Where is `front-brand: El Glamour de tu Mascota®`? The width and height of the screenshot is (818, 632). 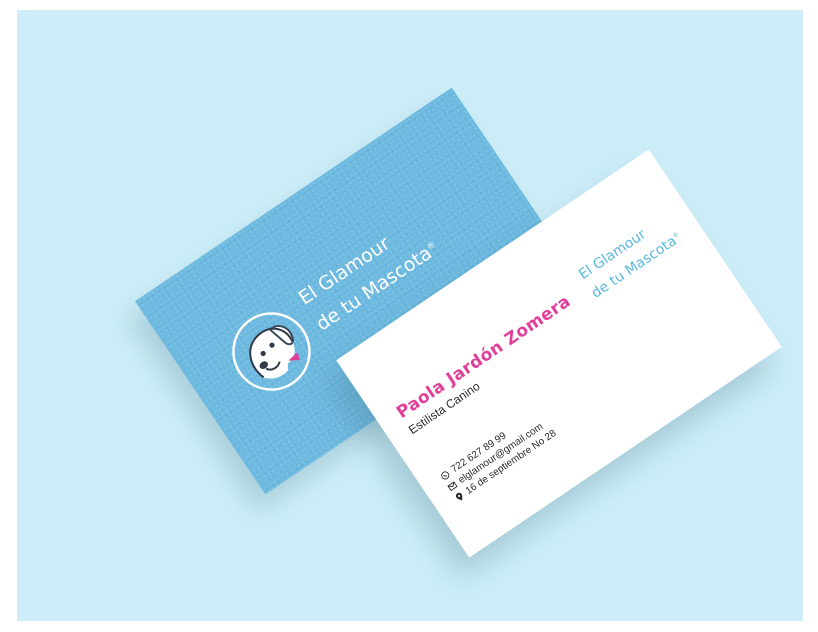 front-brand: El Glamour de tu Mascota® is located at coordinates (631, 256).